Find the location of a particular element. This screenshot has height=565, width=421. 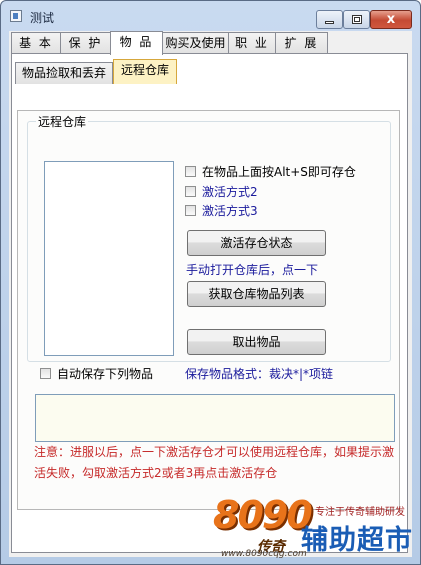

mode2-label: 激活方式2 is located at coordinates (230, 192).